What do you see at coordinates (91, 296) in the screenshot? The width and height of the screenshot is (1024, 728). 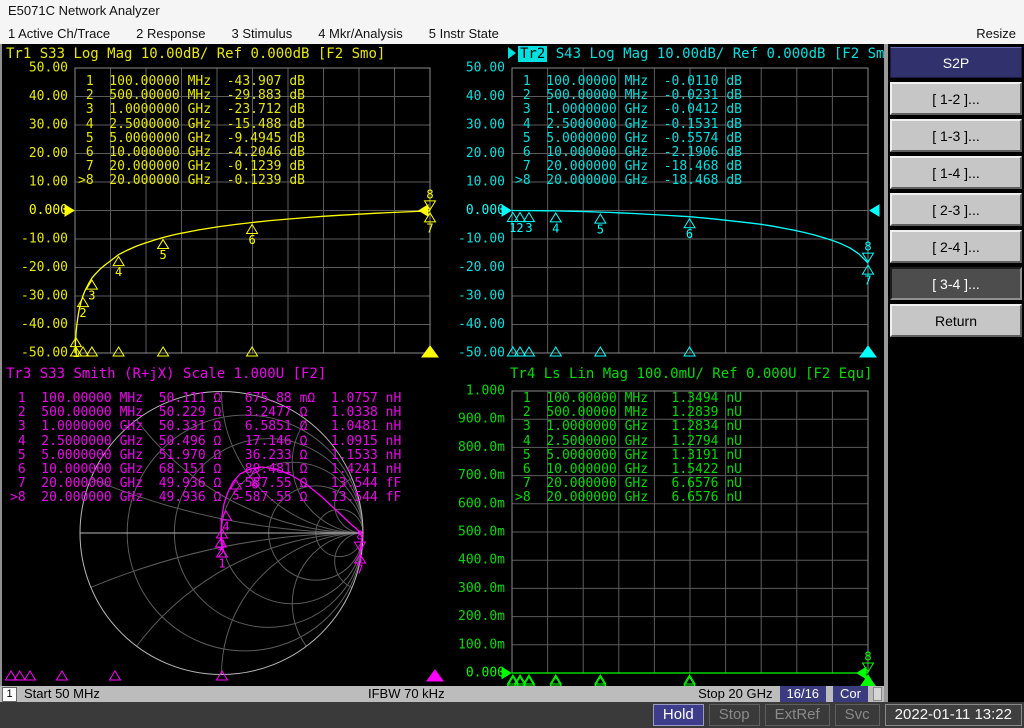 I see `svg-text: 3` at bounding box center [91, 296].